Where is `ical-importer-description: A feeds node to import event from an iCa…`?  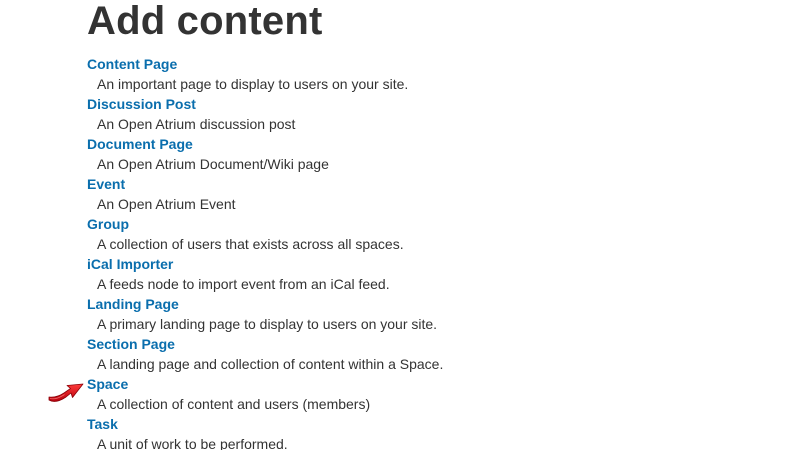
ical-importer-description: A feeds node to import event from an iCa… is located at coordinates (243, 284).